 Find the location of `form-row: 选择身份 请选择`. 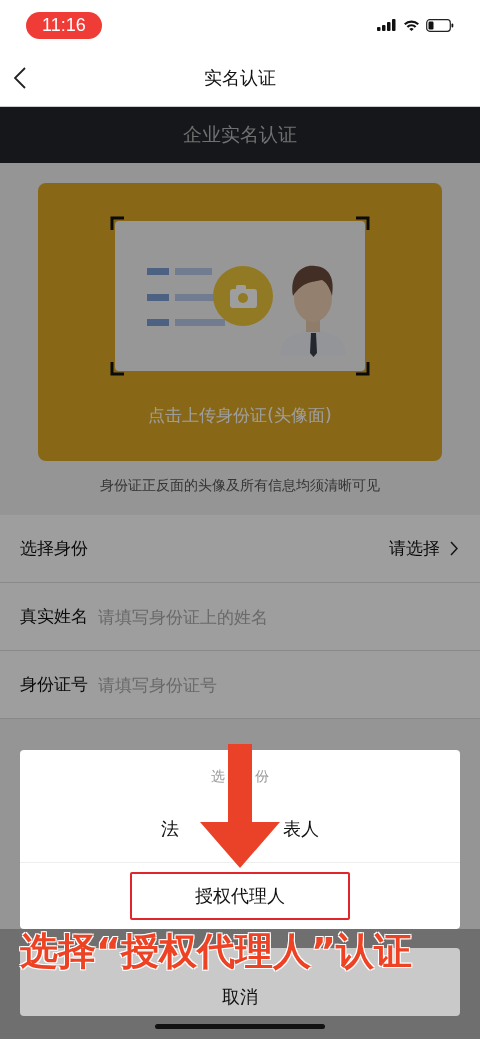

form-row: 选择身份 请选择 is located at coordinates (240, 549).